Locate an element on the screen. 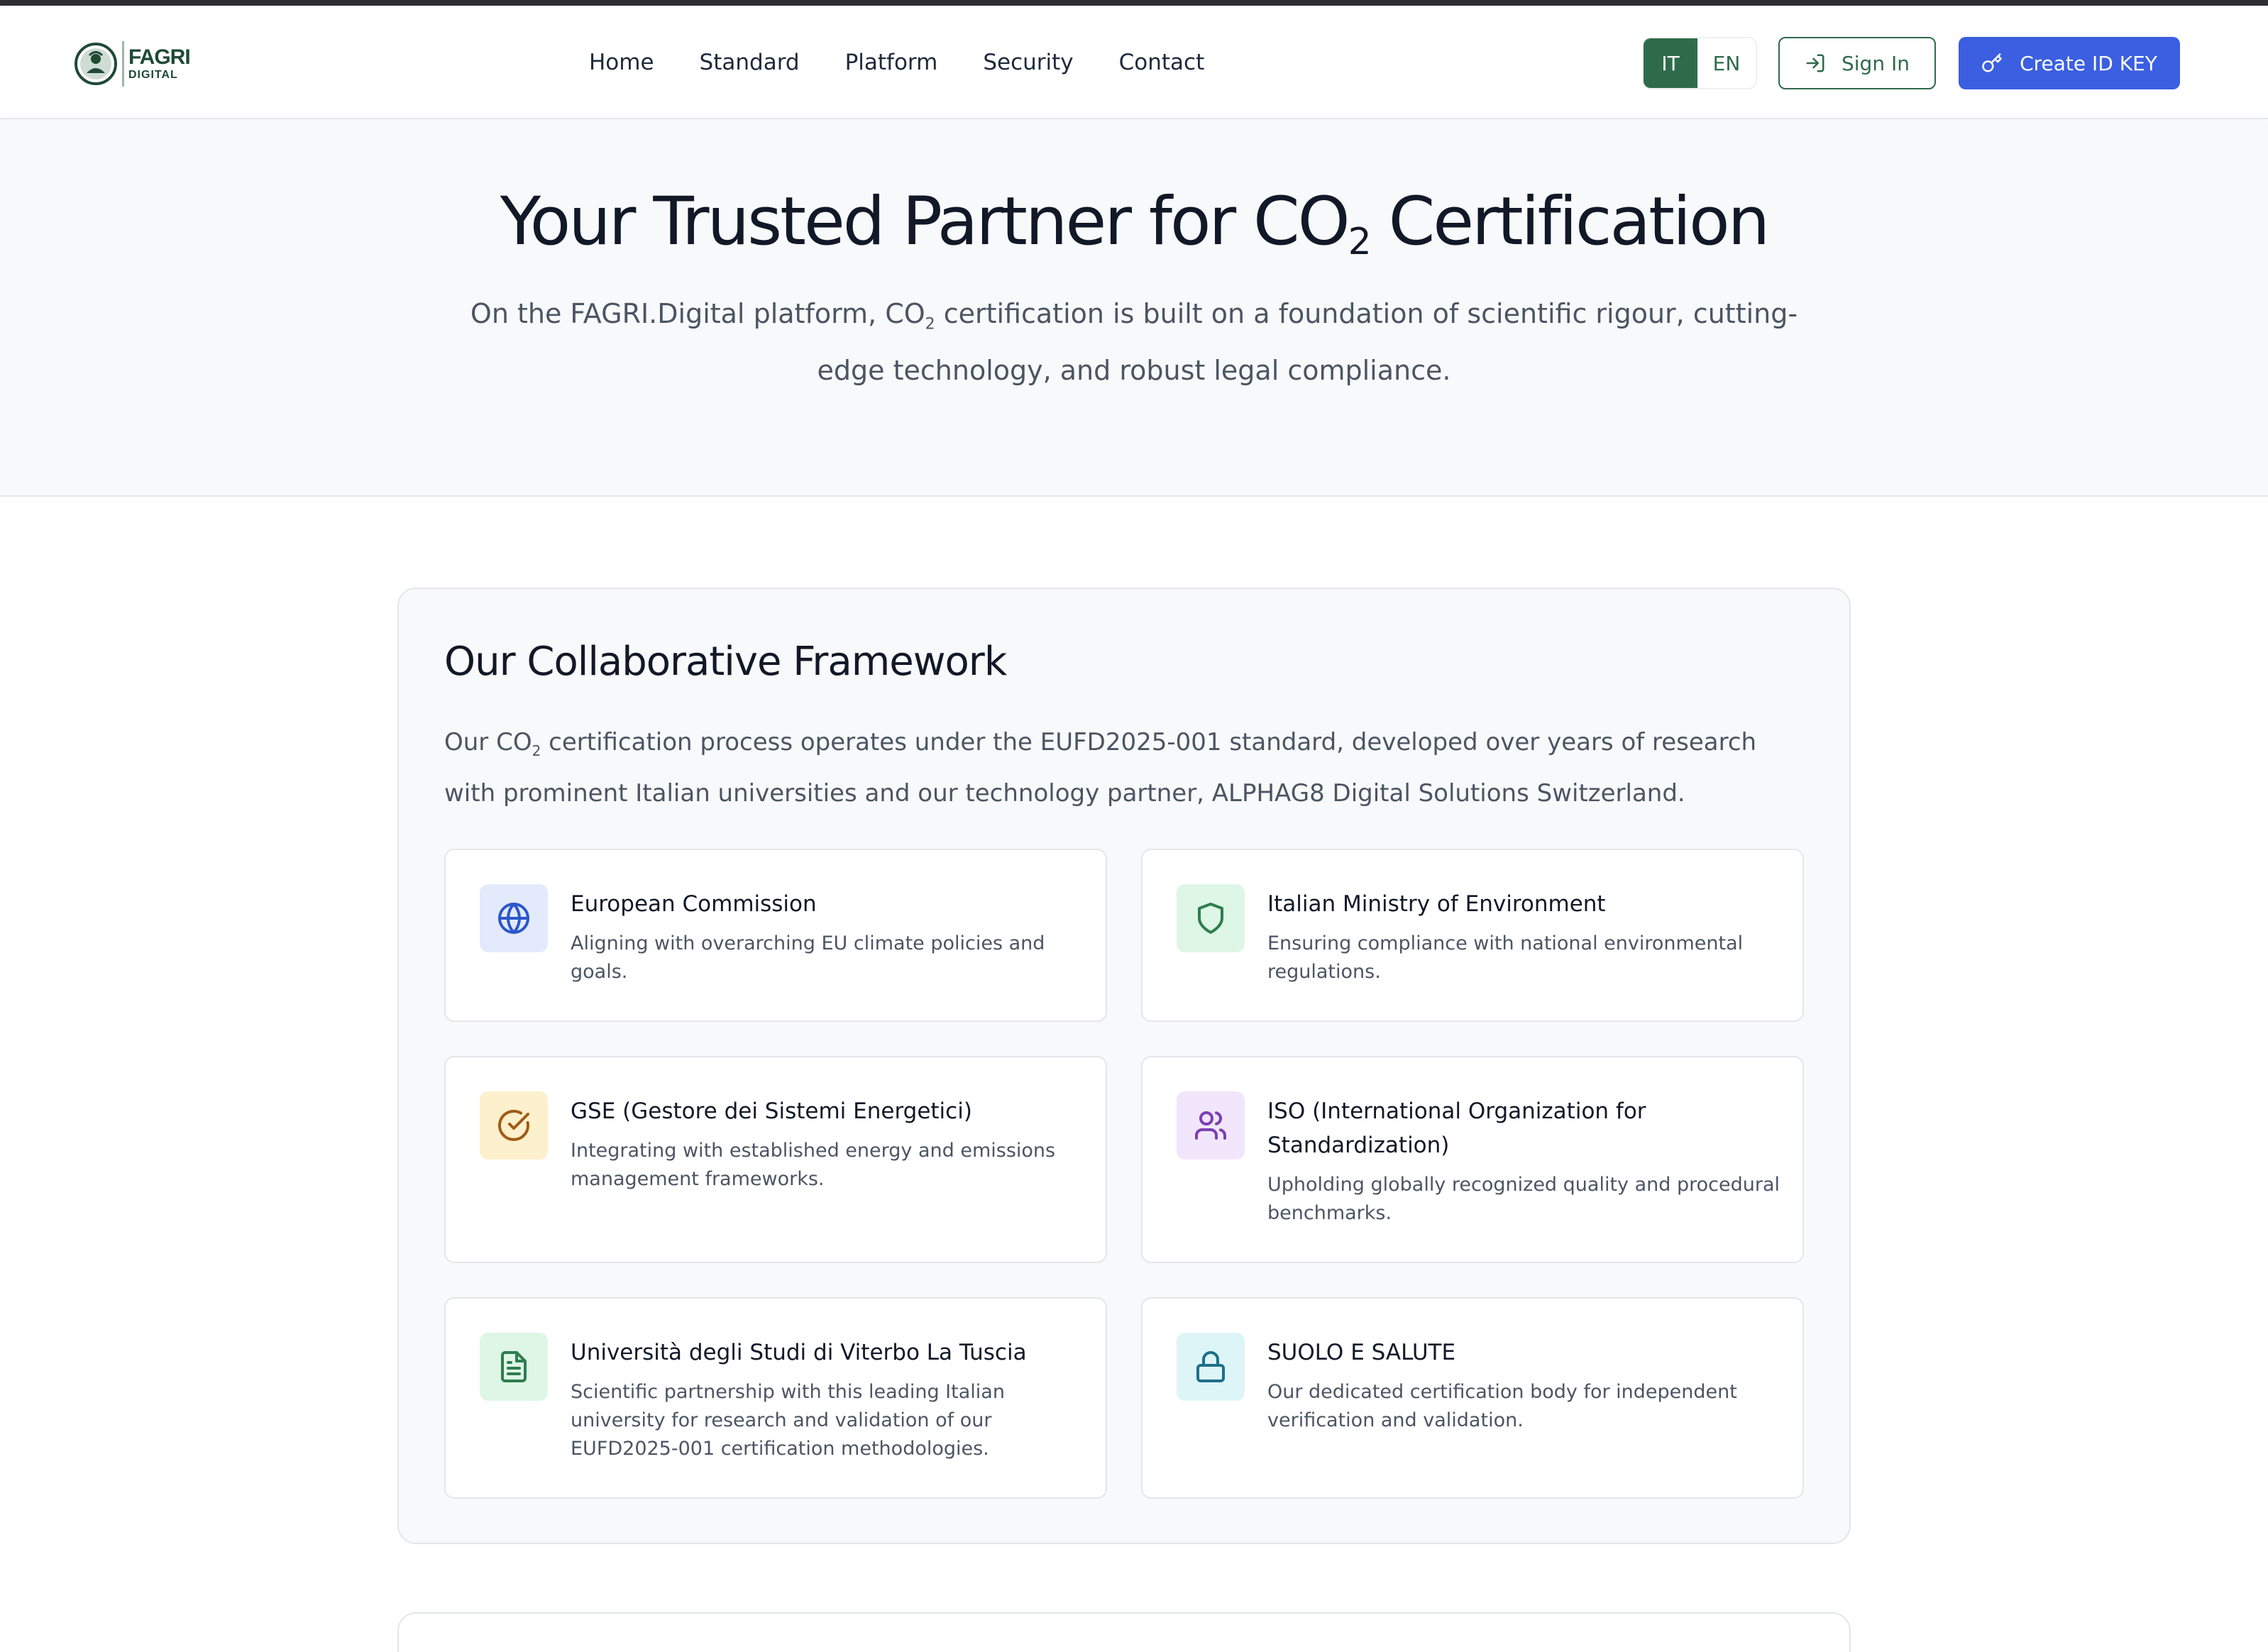 This screenshot has width=2268, height=1652. lock-icon is located at coordinates (1210, 1367).